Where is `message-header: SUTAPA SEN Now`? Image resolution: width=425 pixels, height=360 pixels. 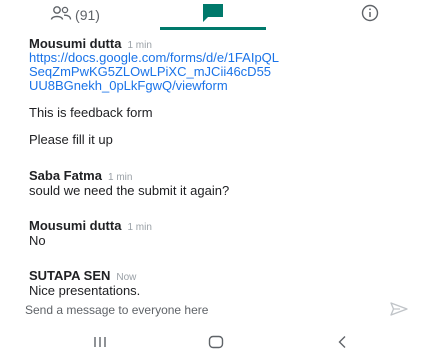 message-header: SUTAPA SEN Now is located at coordinates (219, 275).